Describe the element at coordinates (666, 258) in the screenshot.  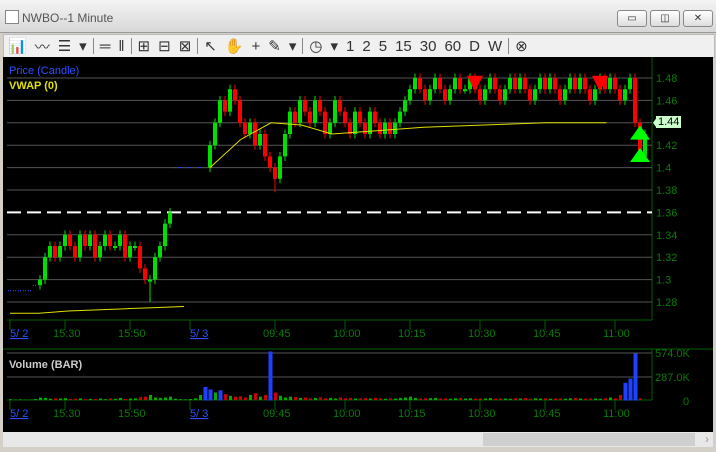
I see `price-tick-label: 1.32` at that location.